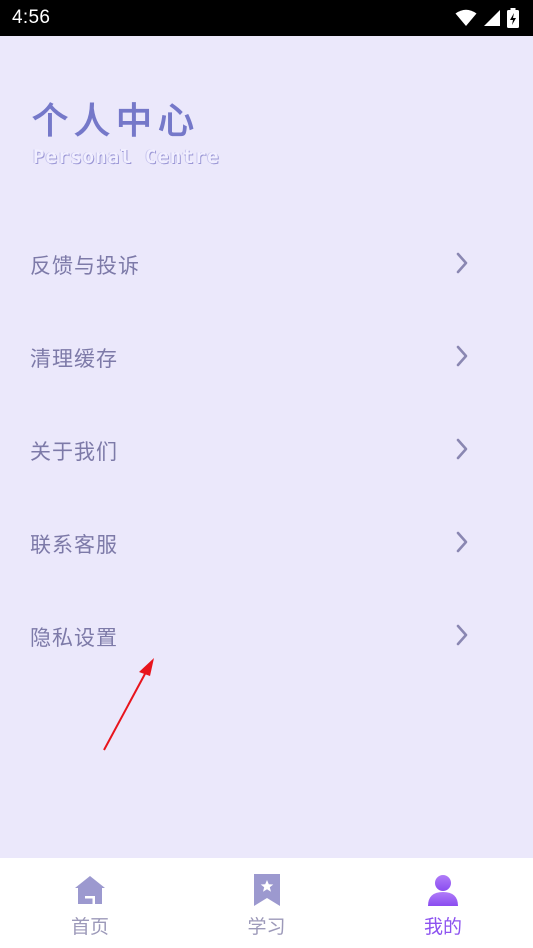 This screenshot has width=533, height=948. What do you see at coordinates (266, 357) in the screenshot?
I see `menu-item-clear-cache: 清理缓存` at bounding box center [266, 357].